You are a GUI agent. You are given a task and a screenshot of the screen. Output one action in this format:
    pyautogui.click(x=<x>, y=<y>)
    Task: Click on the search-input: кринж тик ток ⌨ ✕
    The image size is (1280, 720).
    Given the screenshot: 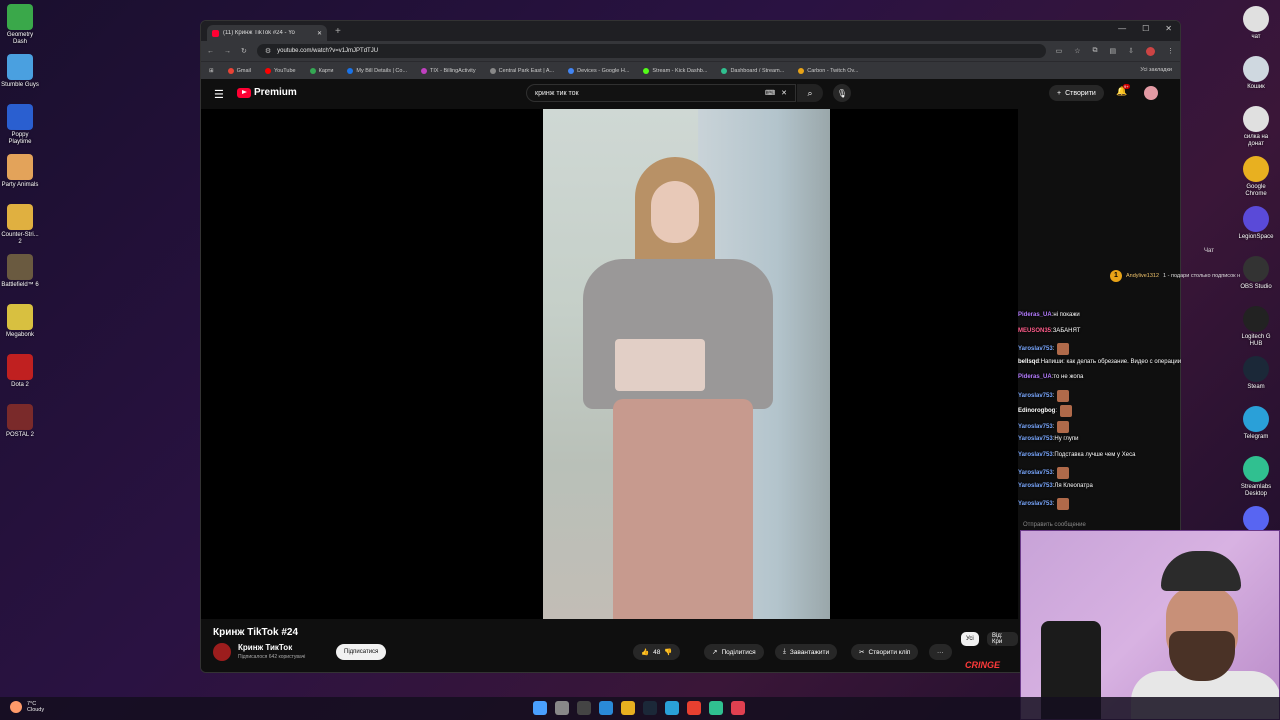 What is the action you would take?
    pyautogui.click(x=661, y=93)
    